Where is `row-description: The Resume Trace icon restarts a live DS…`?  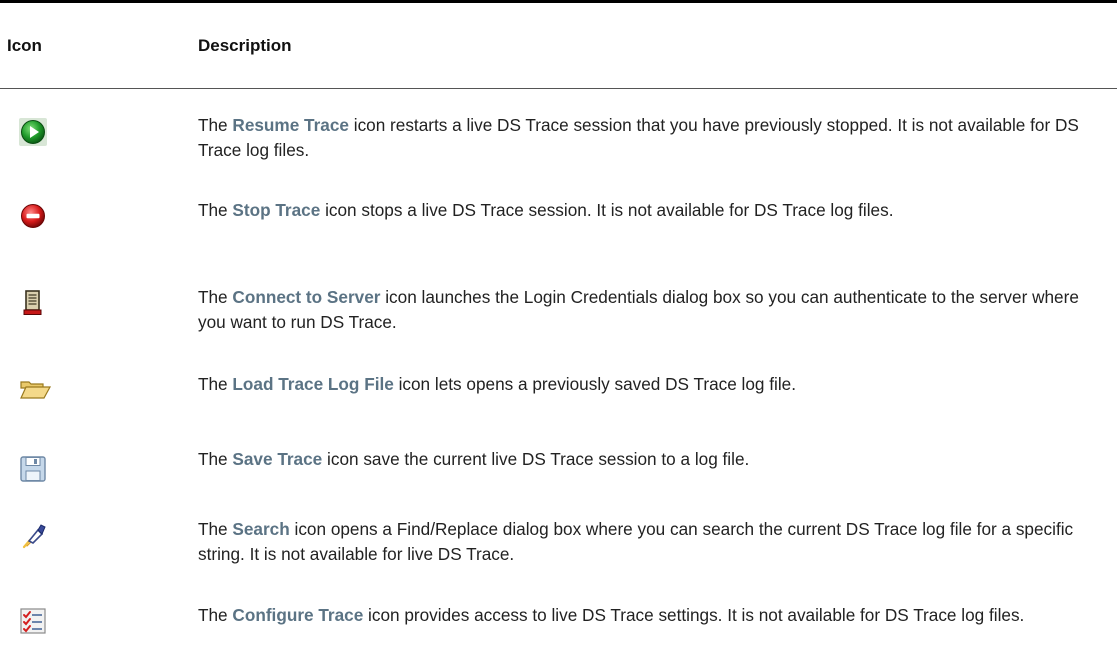
row-description: The Resume Trace icon restarts a live DS… is located at coordinates (638, 137).